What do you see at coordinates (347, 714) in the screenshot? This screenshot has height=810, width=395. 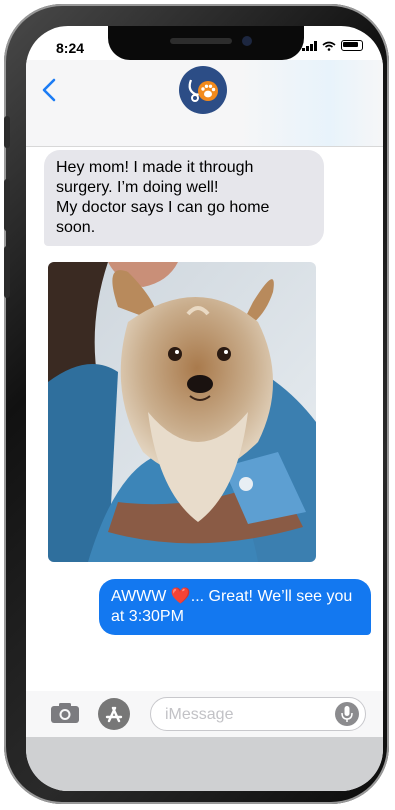 I see `microphone-icon` at bounding box center [347, 714].